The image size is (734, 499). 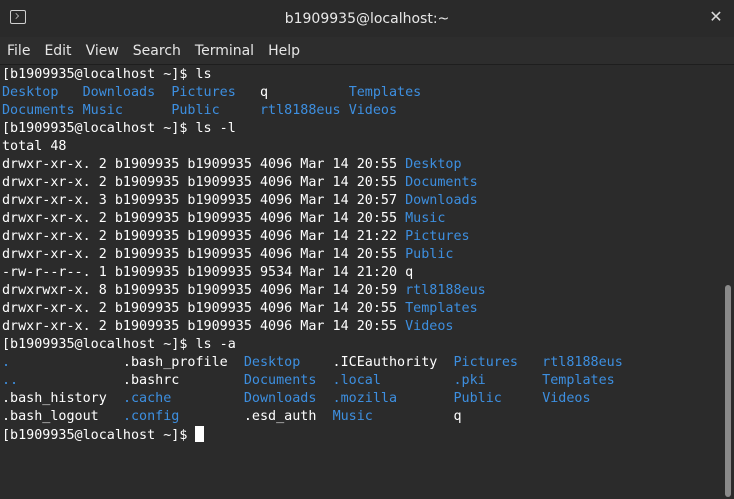 What do you see at coordinates (367, 51) in the screenshot?
I see `menu-bar: File Edit View Search Terminal Help` at bounding box center [367, 51].